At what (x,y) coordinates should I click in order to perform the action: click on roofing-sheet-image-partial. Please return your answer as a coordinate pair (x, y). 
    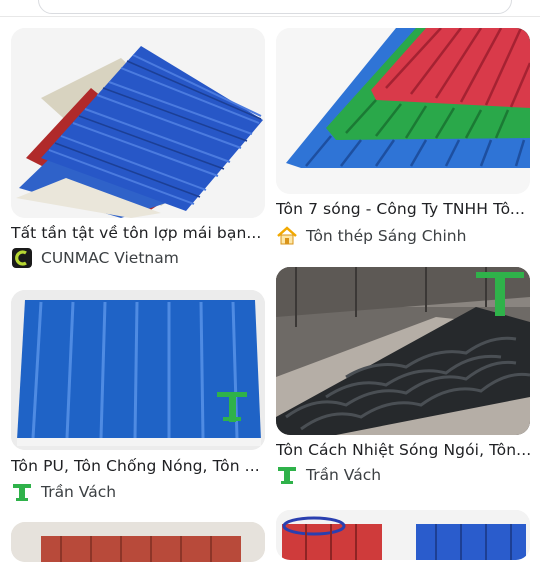
    Looking at the image, I should click on (138, 542).